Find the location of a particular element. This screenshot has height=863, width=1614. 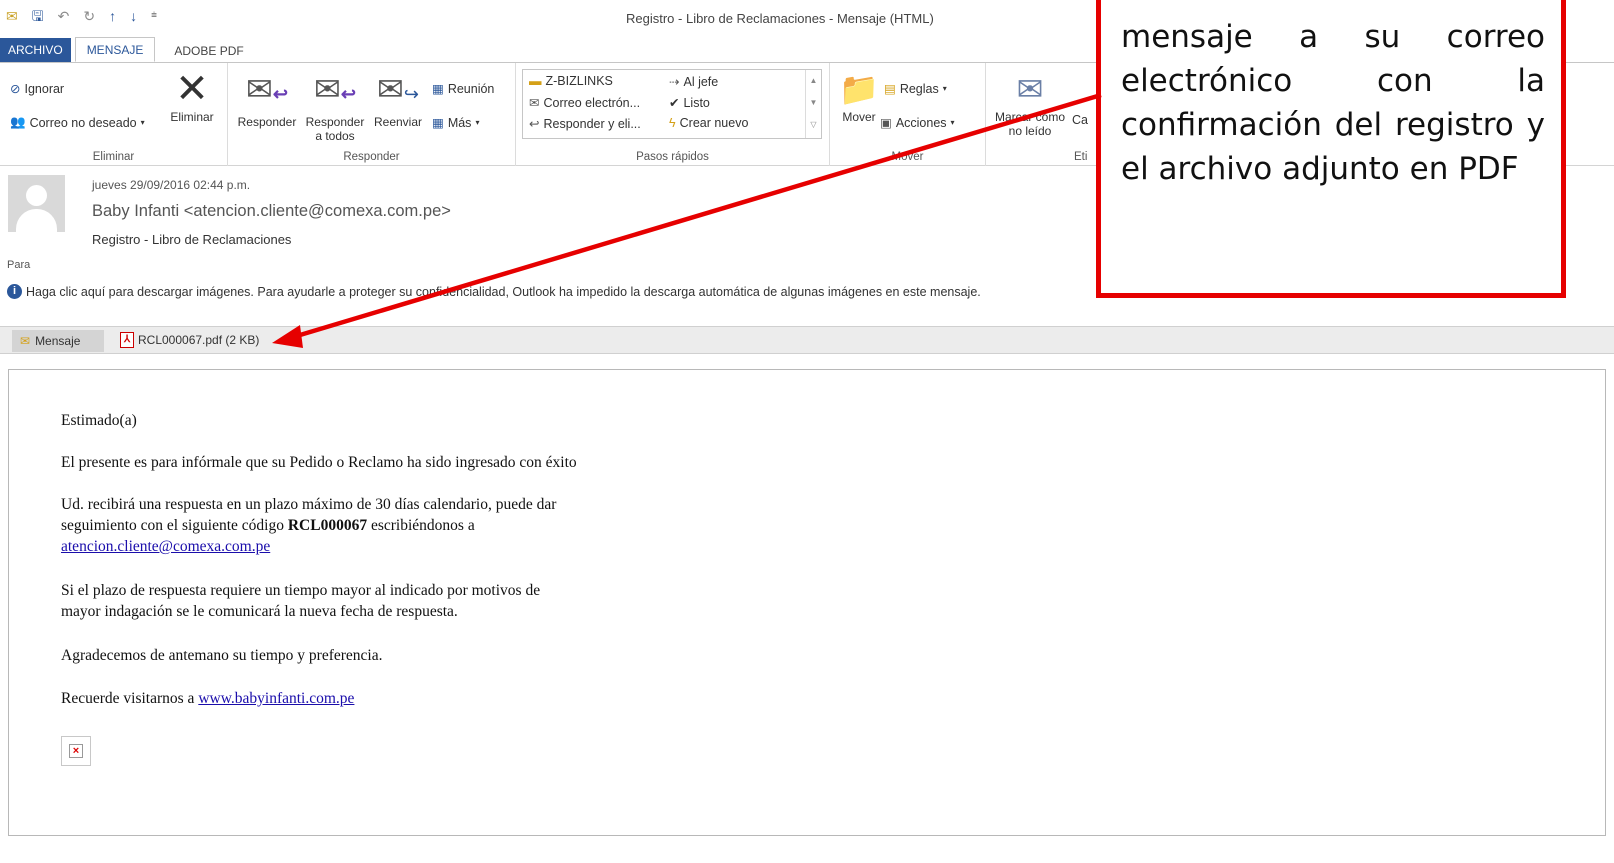

reply-button: ✉↩ Responder is located at coordinates (267, 100).